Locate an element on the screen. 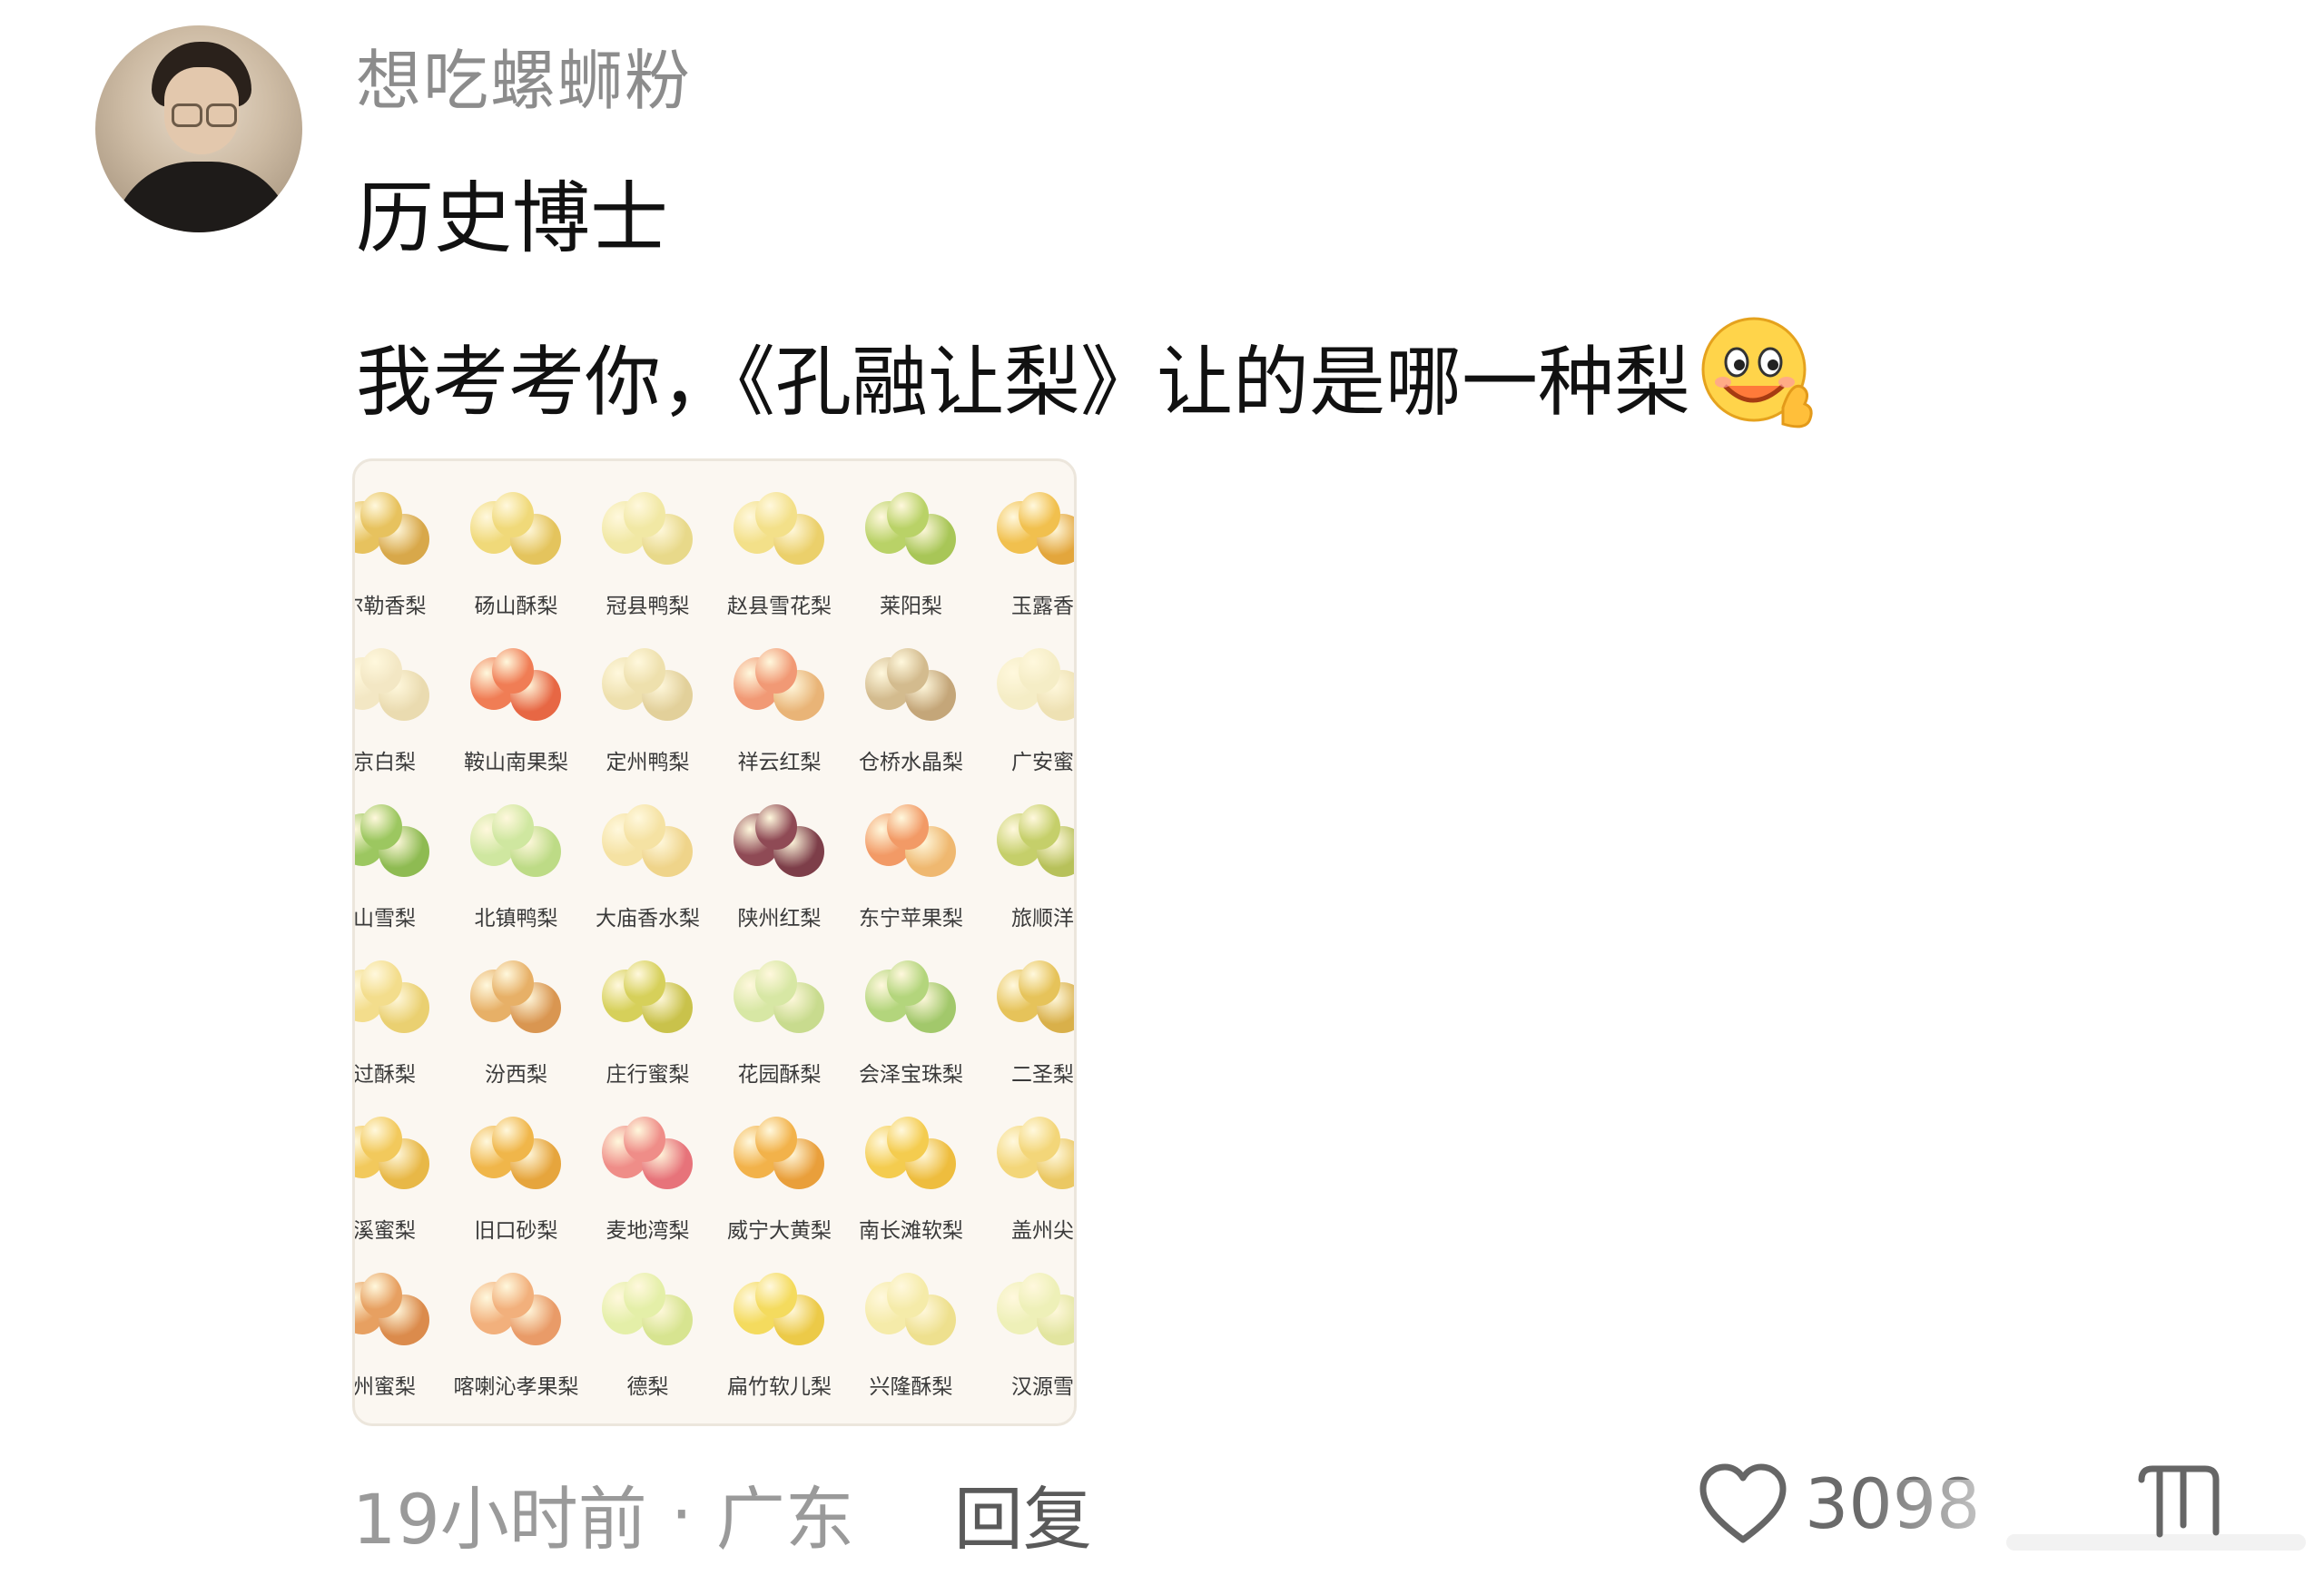 The height and width of the screenshot is (1595, 2324). pear-cell: 州蜜梨 is located at coordinates (401, 1336).